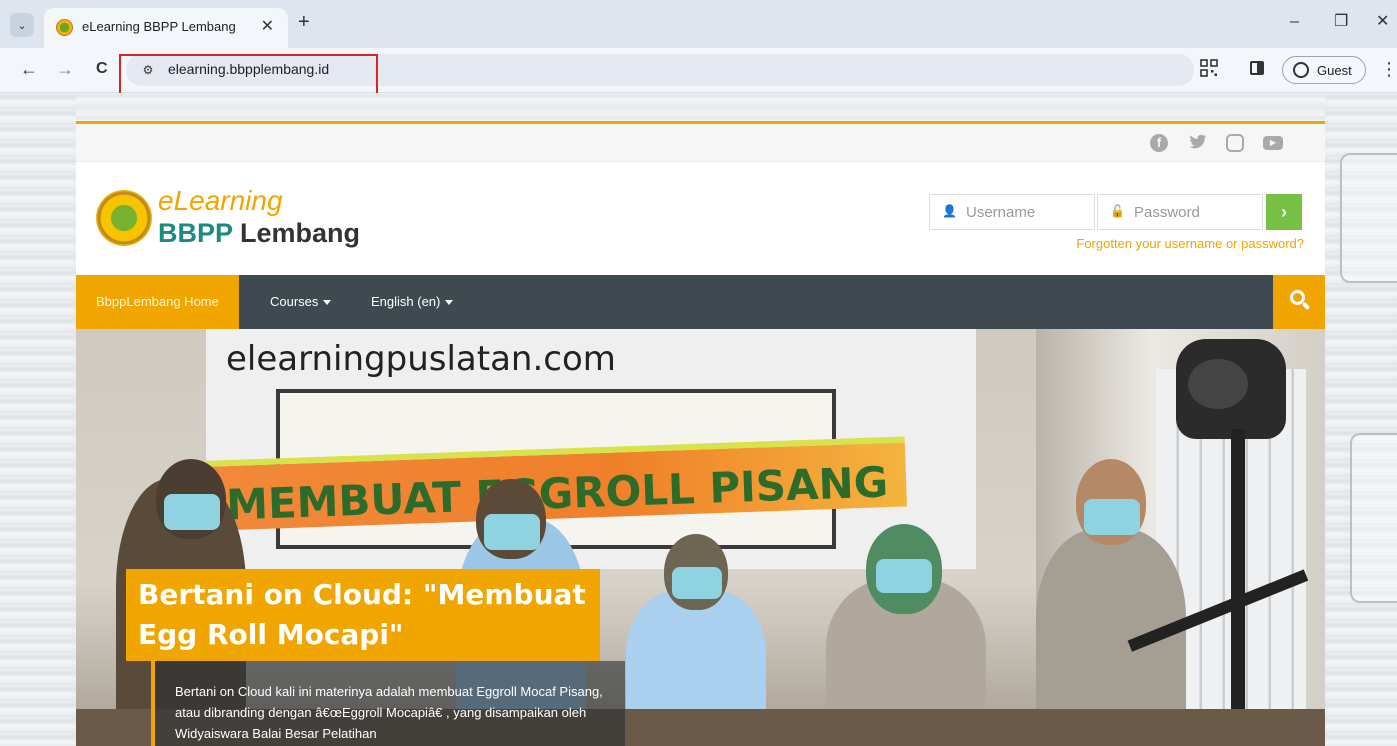 The image size is (1397, 746). I want to click on browser-menu-icon: ⋮, so click(1388, 69).